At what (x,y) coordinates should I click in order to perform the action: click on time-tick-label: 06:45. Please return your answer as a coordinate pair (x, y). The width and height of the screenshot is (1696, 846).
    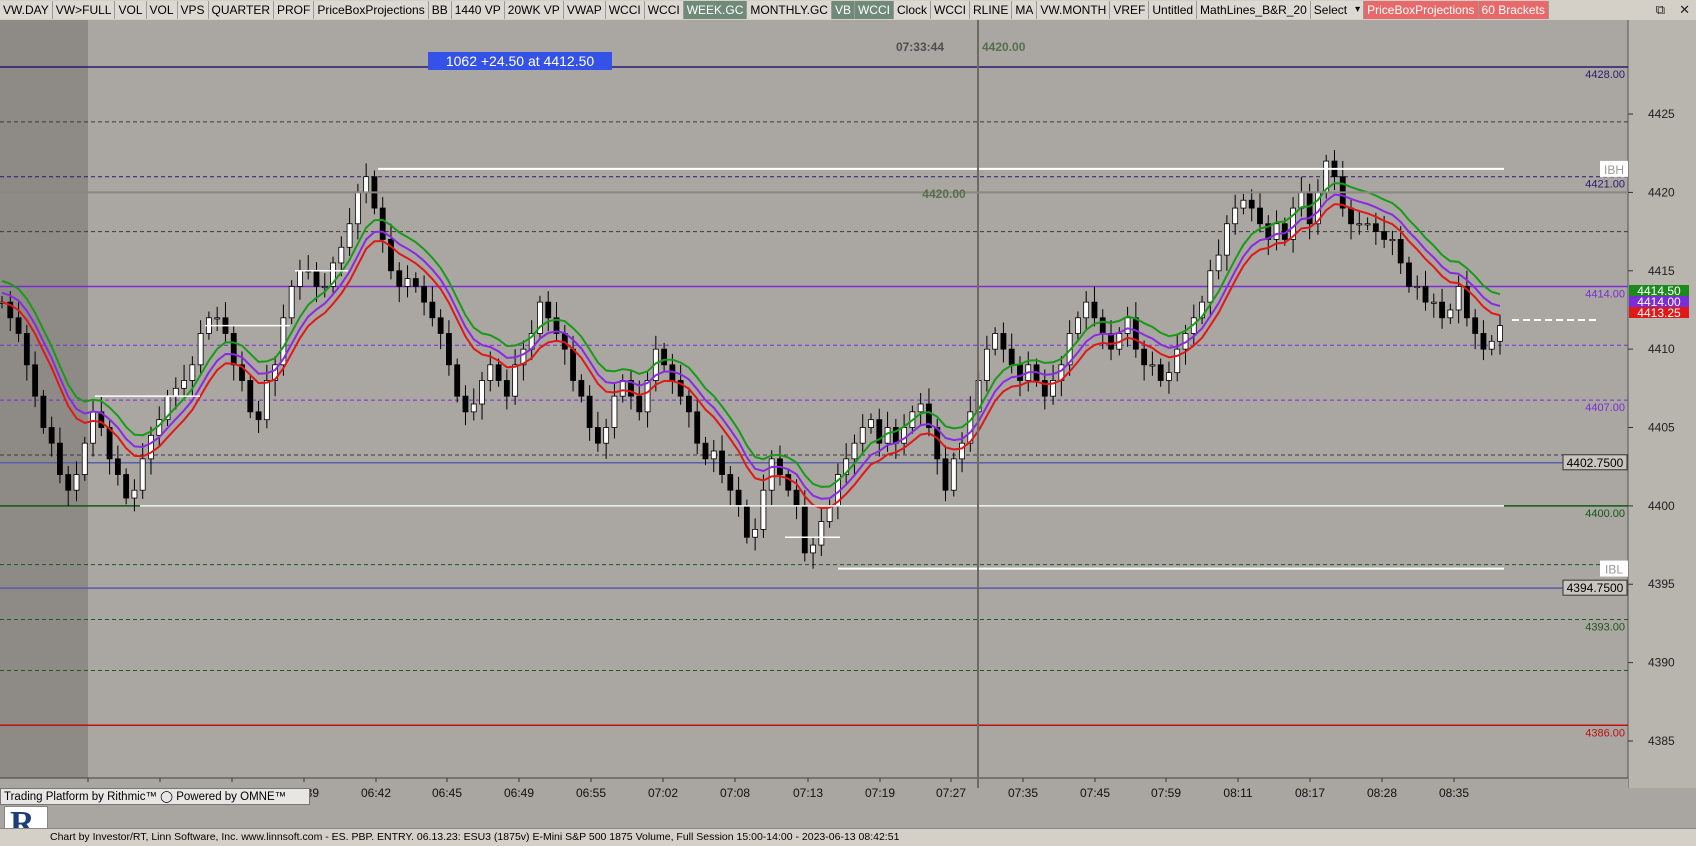
    Looking at the image, I should click on (447, 793).